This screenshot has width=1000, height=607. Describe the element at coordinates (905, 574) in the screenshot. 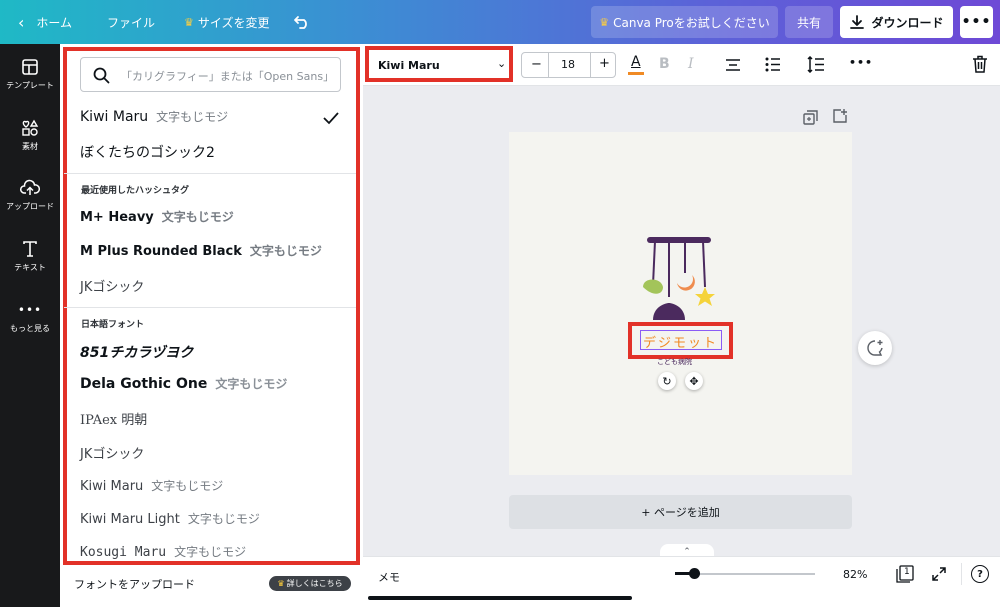

I see `page-count-button: 1` at that location.